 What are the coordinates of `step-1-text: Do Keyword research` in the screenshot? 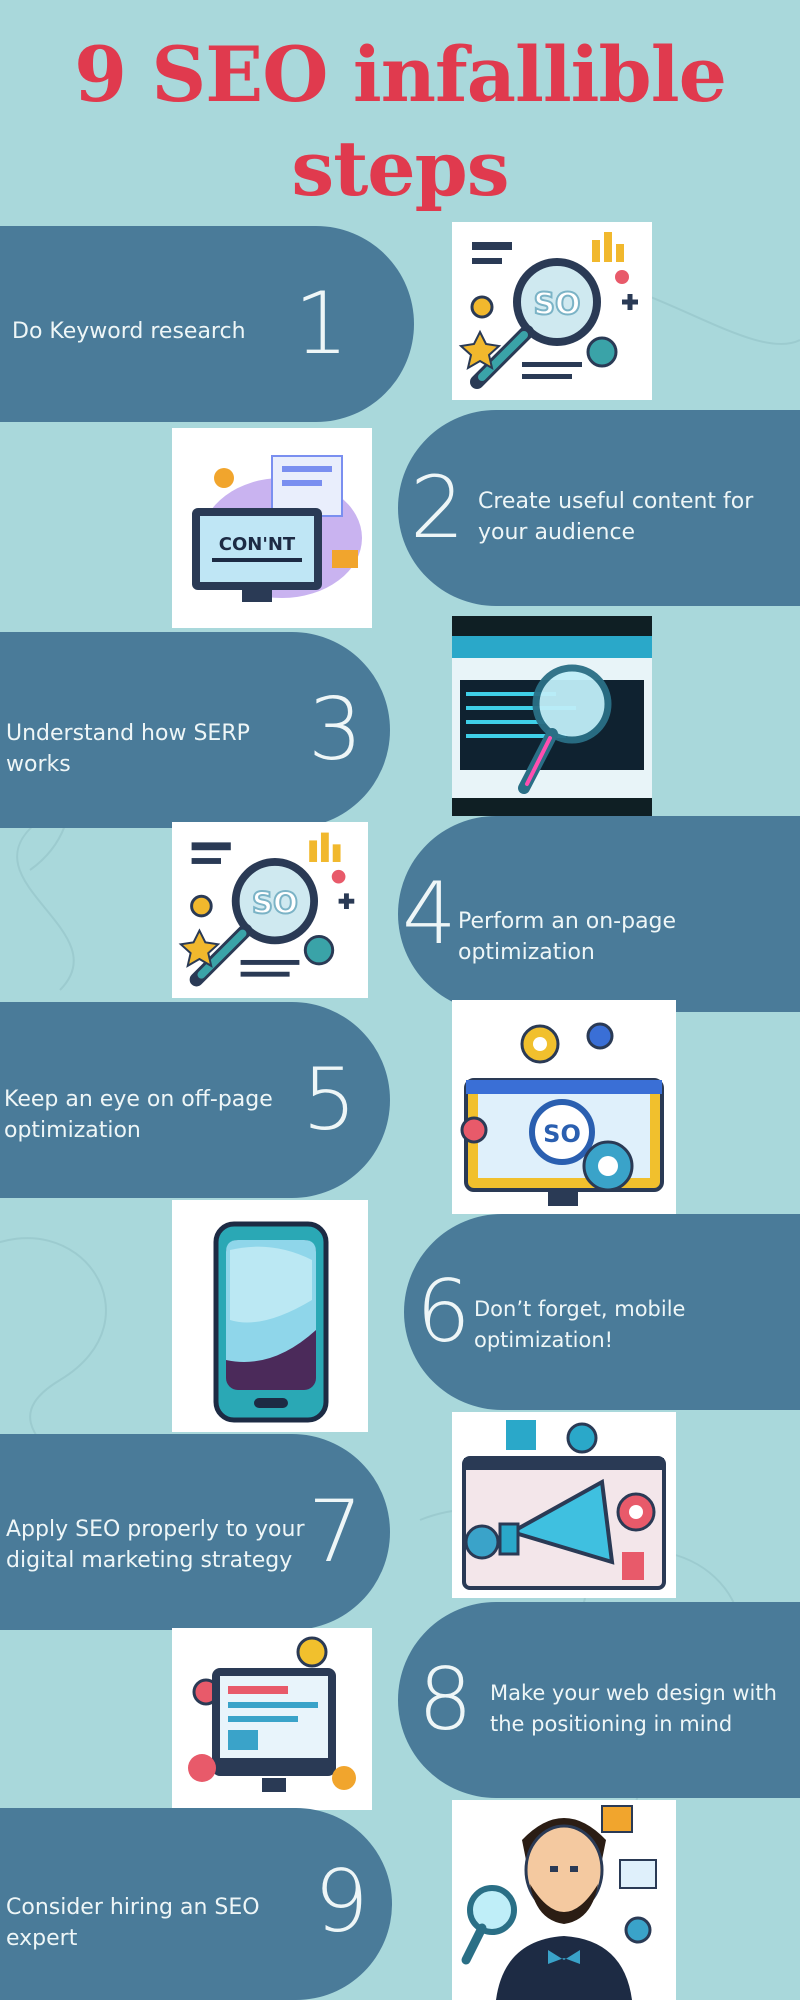 It's located at (129, 331).